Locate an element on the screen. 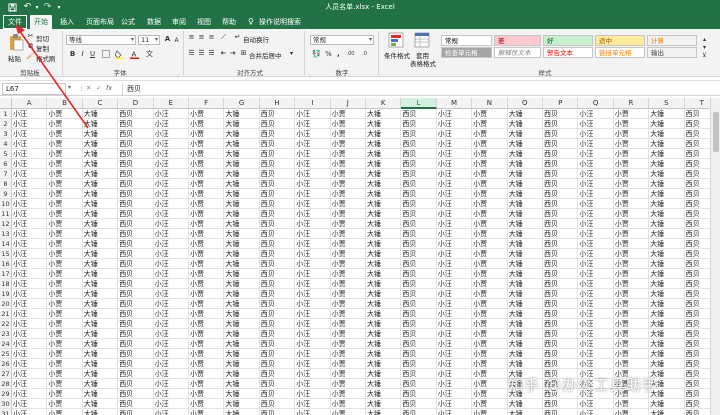 The image size is (720, 415). row-header: 29 is located at coordinates (6, 394).